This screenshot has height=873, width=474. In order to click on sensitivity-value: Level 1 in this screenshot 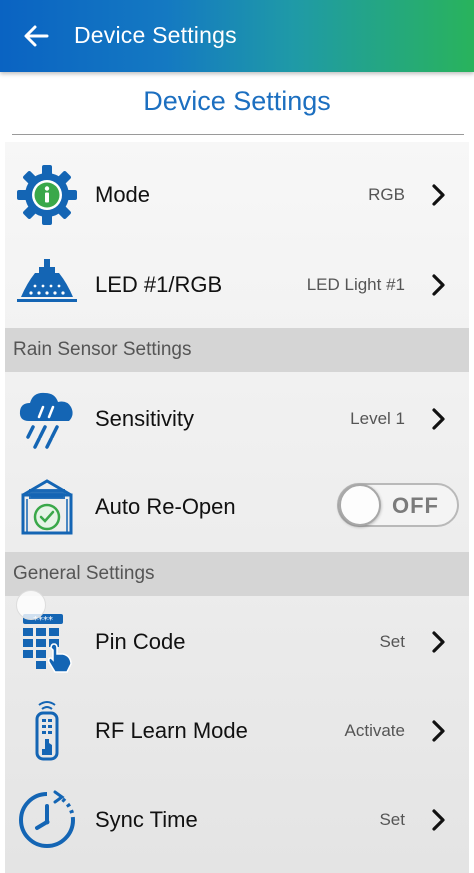, I will do `click(377, 418)`.